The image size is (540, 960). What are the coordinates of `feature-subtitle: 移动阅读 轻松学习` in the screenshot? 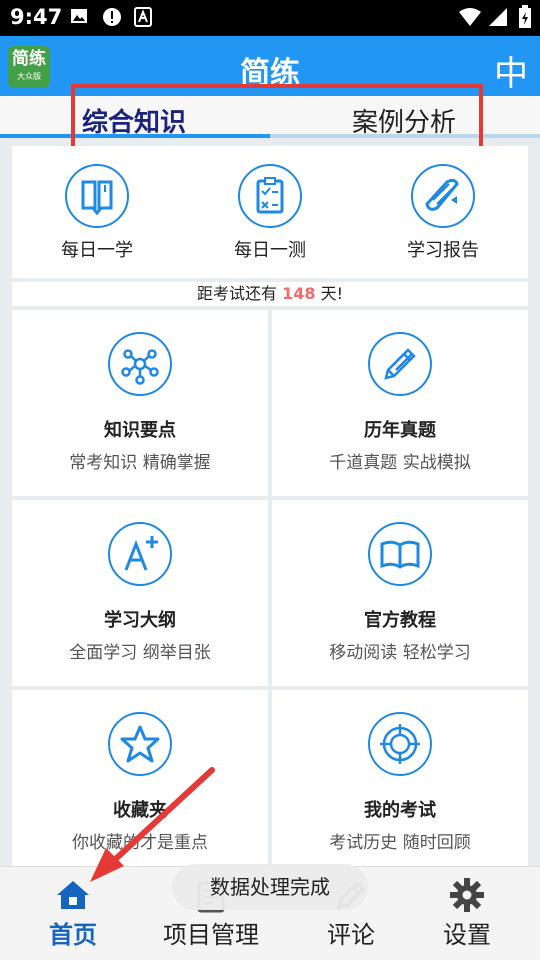 It's located at (400, 653).